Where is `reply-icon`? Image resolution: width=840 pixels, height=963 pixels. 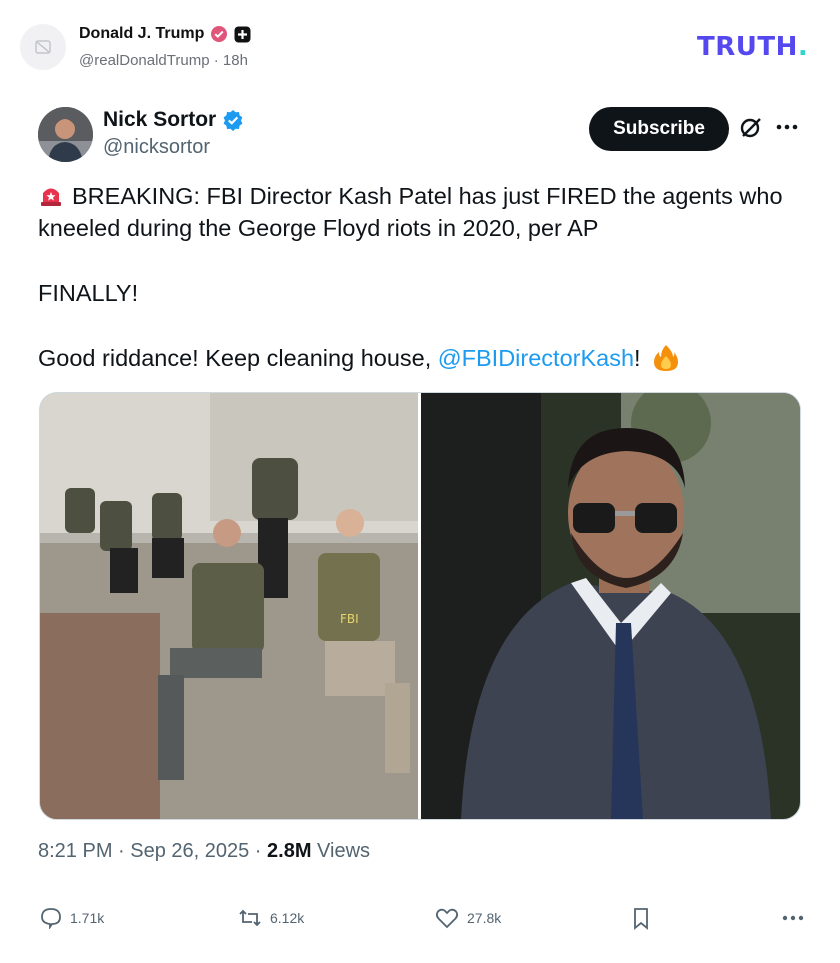 reply-icon is located at coordinates (51, 918).